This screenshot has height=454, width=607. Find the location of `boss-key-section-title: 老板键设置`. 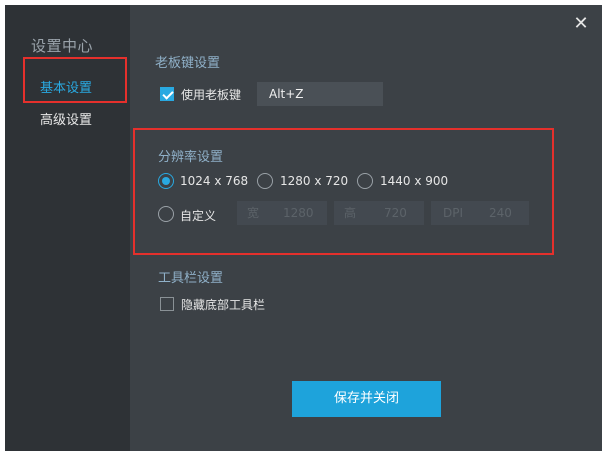

boss-key-section-title: 老板键设置 is located at coordinates (188, 63).